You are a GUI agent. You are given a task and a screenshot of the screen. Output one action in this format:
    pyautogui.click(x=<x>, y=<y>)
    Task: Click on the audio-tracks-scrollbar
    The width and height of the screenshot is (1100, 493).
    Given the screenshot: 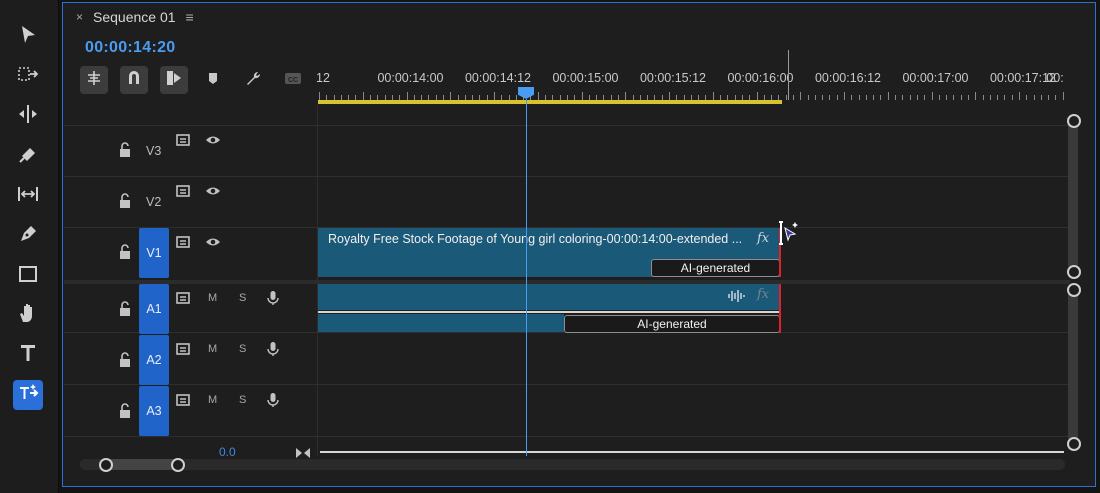 What is the action you would take?
    pyautogui.click(x=1073, y=366)
    